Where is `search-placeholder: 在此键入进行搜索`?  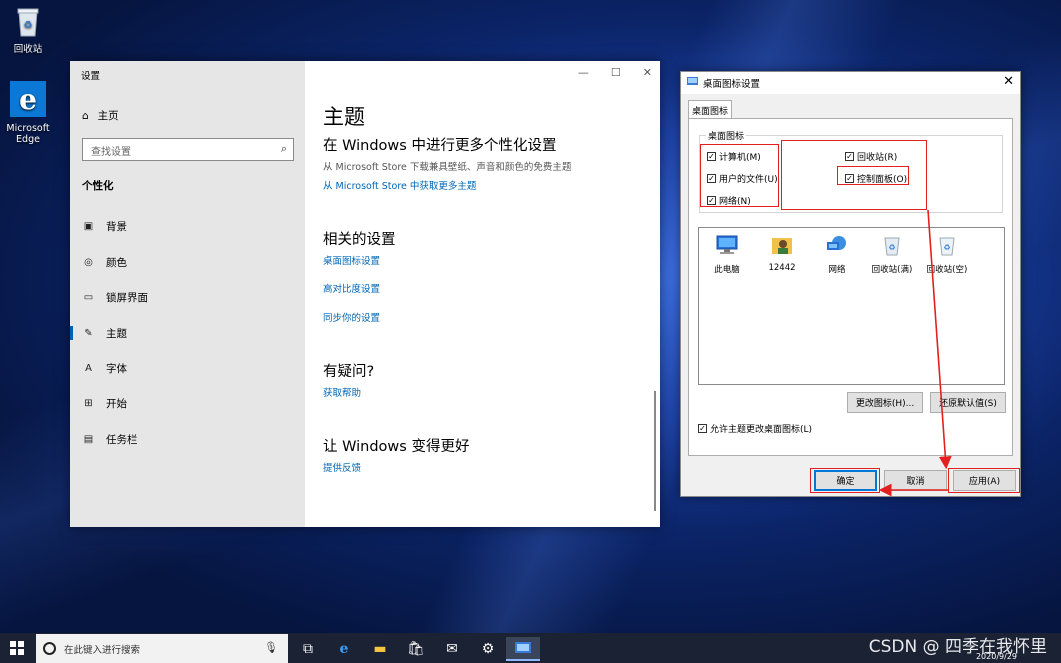
search-placeholder: 在此键入进行搜索 is located at coordinates (102, 650).